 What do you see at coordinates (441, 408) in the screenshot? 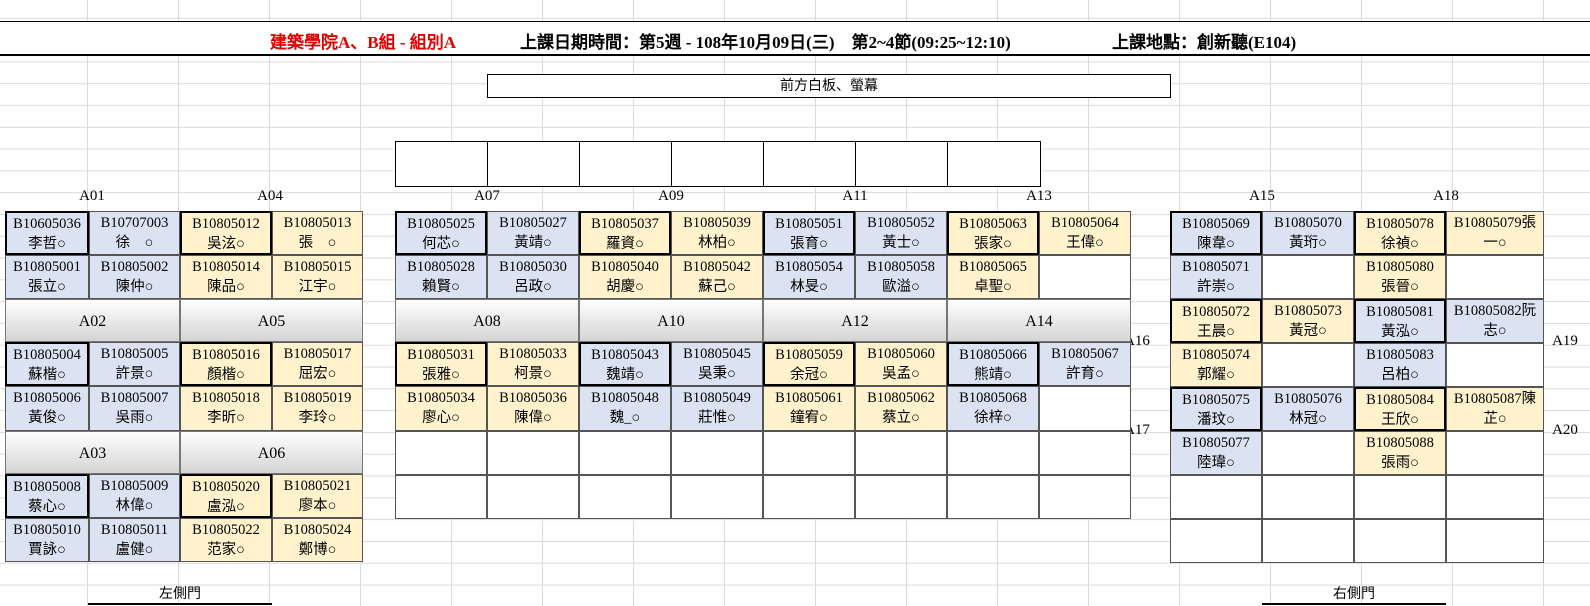
I see `seat-cell: B10805034 廖心○` at bounding box center [441, 408].